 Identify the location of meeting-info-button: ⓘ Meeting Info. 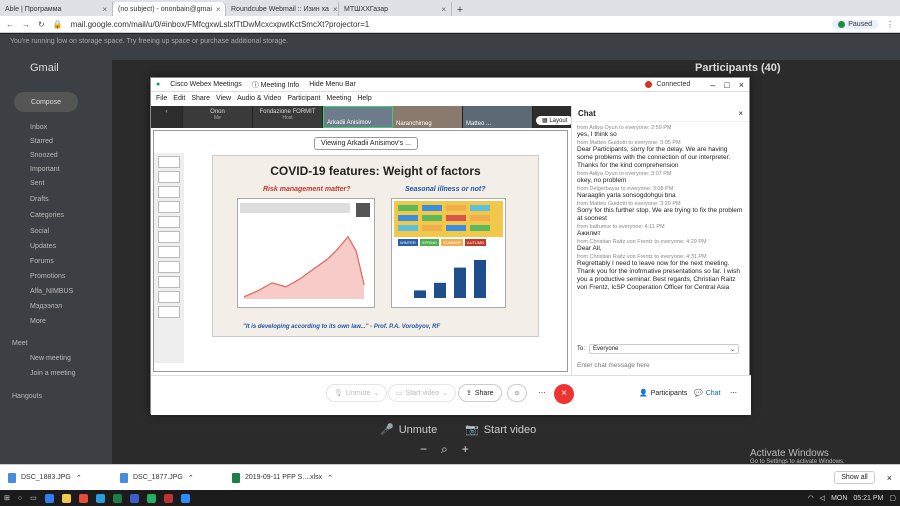
(275, 85).